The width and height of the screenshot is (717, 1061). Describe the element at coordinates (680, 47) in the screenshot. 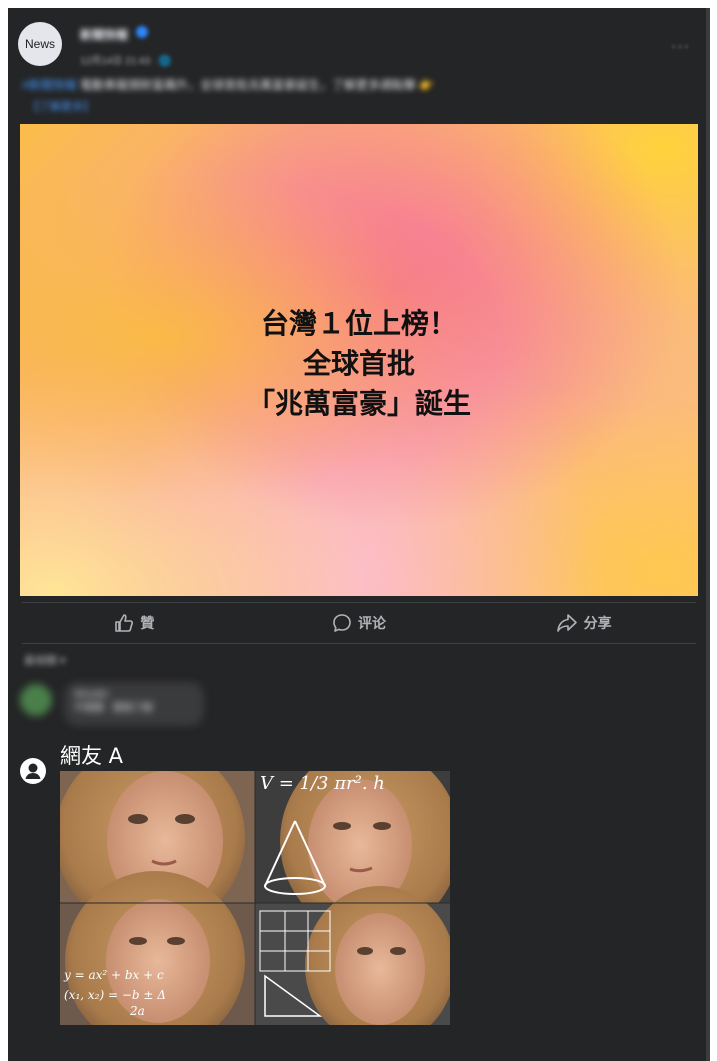

I see `more-options-icon: ···` at that location.